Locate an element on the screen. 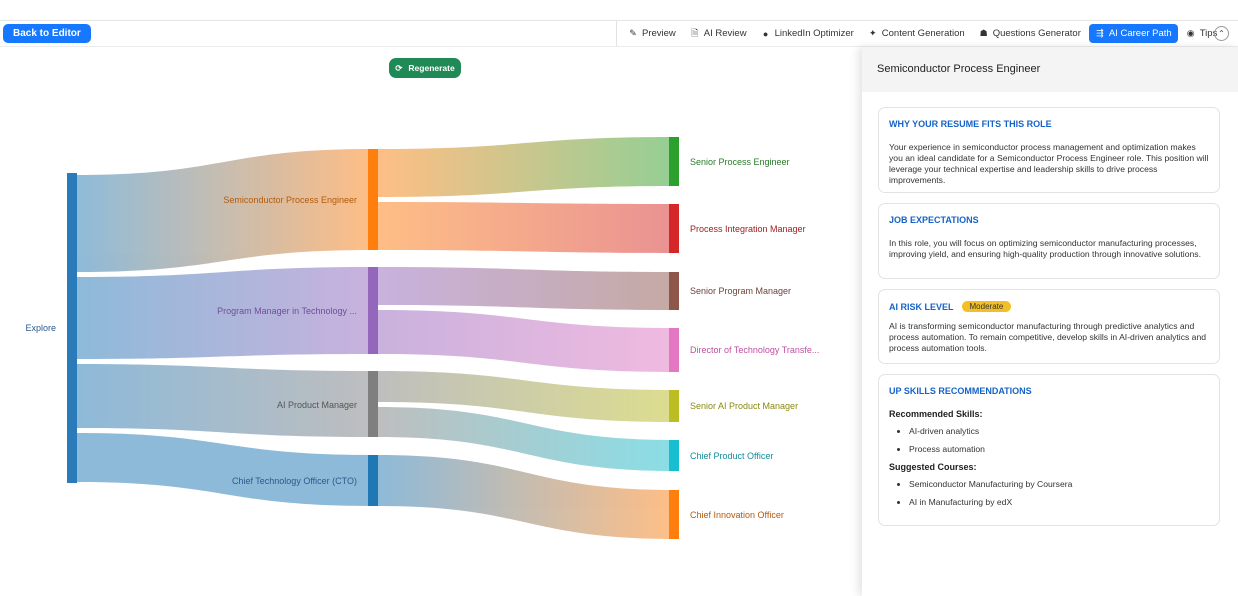  linkedin-icon: ● is located at coordinates (765, 33).